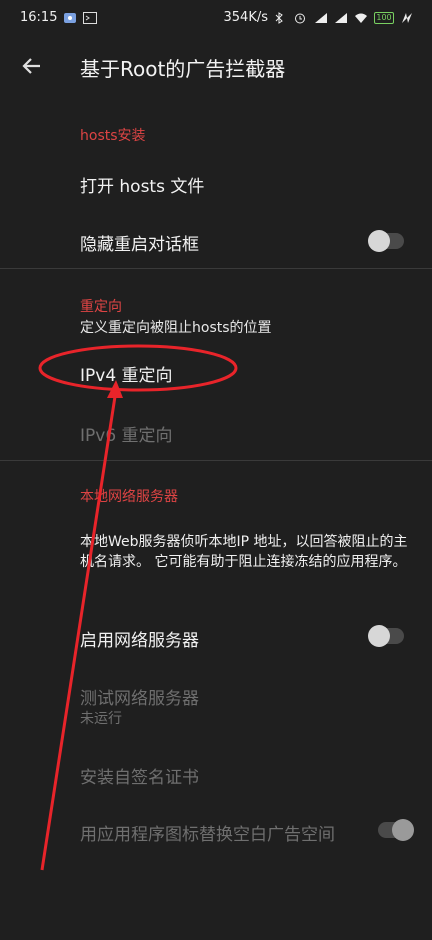 Image resolution: width=432 pixels, height=940 pixels. Describe the element at coordinates (384, 17) in the screenshot. I see `battery-icon: 100` at that location.